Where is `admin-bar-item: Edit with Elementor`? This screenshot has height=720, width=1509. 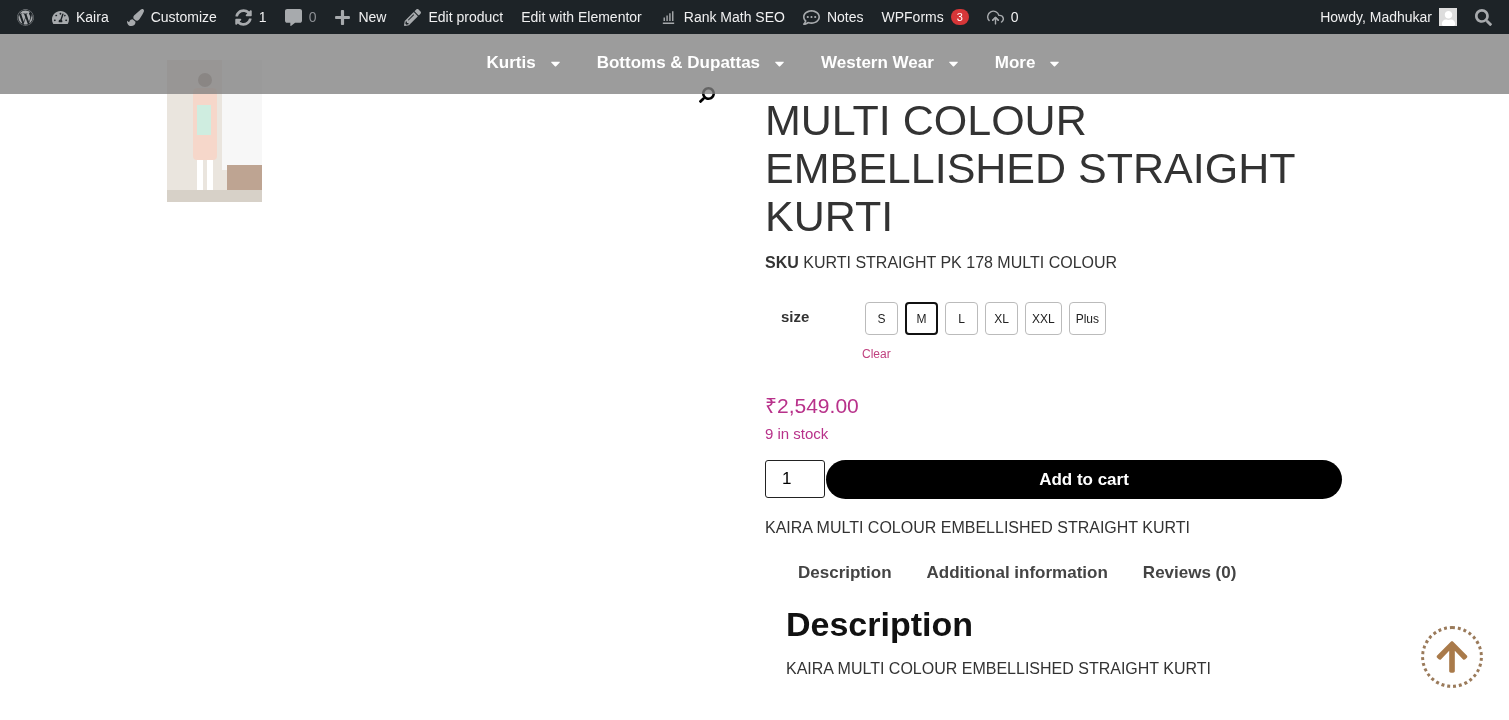
admin-bar-item: Edit with Elementor is located at coordinates (581, 17).